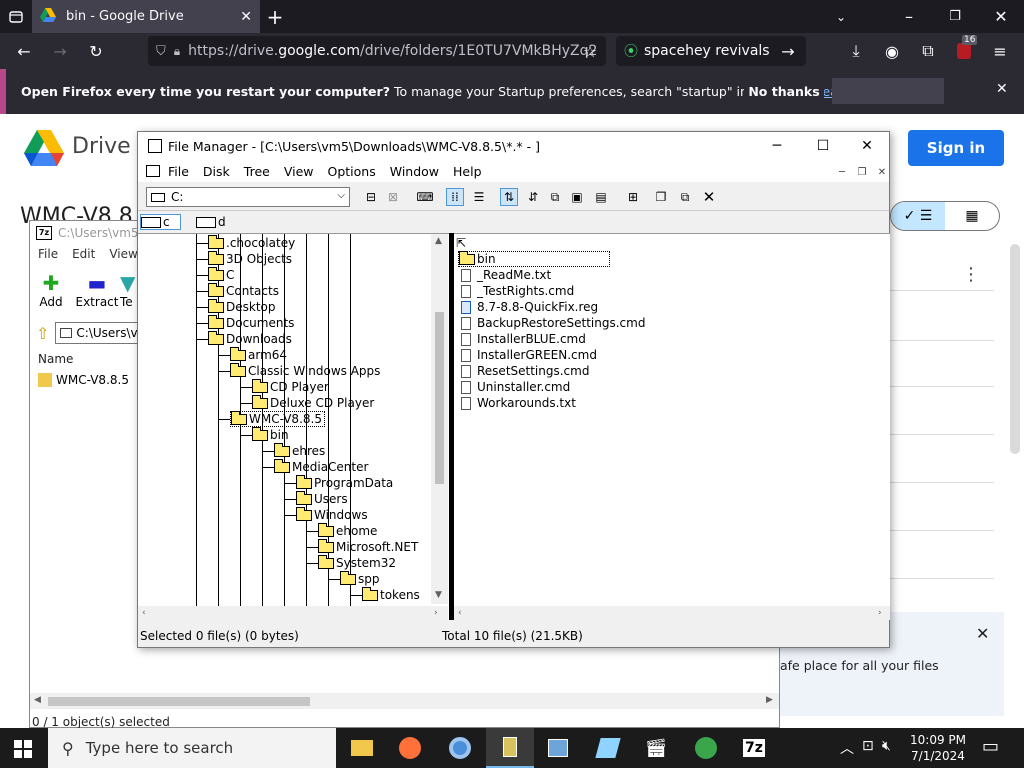  Describe the element at coordinates (146, 16) in the screenshot. I see `browser-tab-active: bin - Google Drive ✕` at that location.